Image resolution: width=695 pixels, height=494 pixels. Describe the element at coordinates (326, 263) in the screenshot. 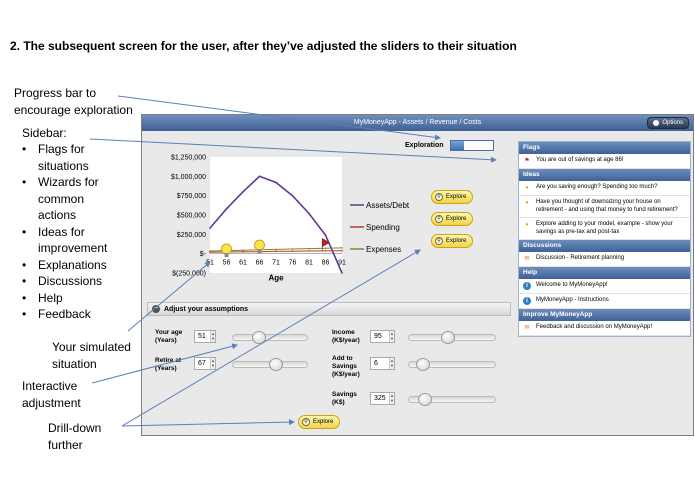

I see `x-tick-label: 86` at that location.